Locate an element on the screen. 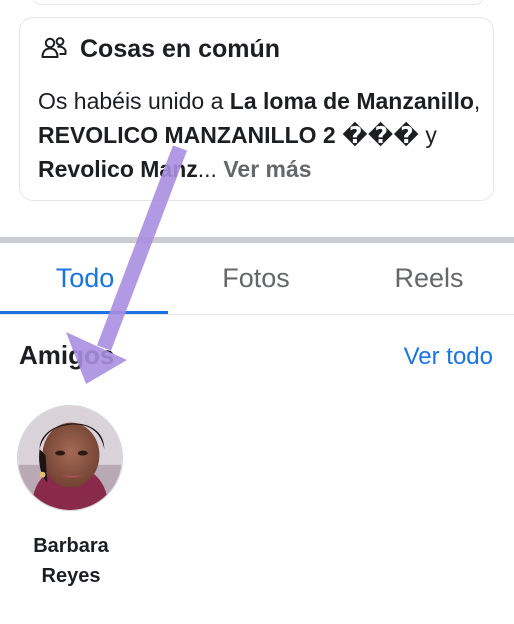 The image size is (514, 624). tab-reels-label: Reels is located at coordinates (429, 277).